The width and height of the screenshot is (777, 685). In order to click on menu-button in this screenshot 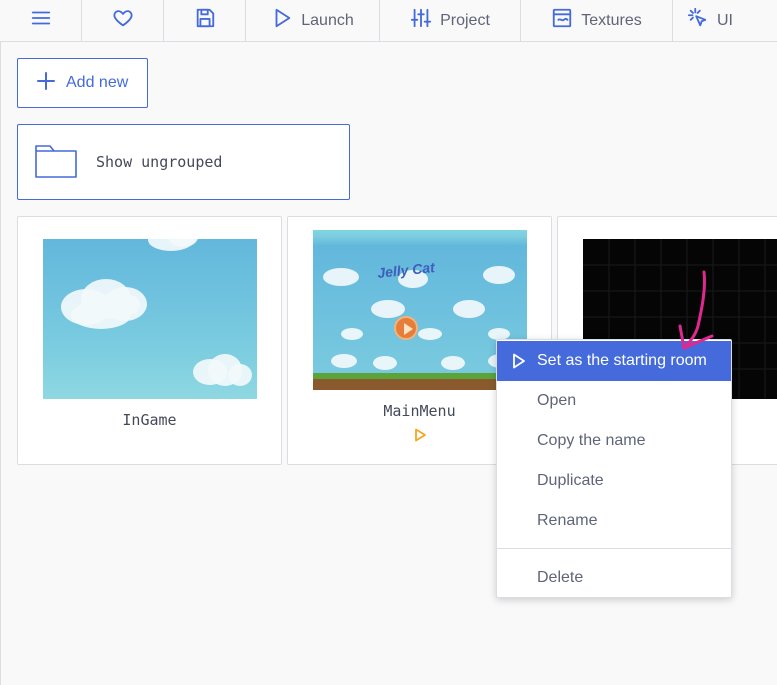, I will do `click(41, 20)`.